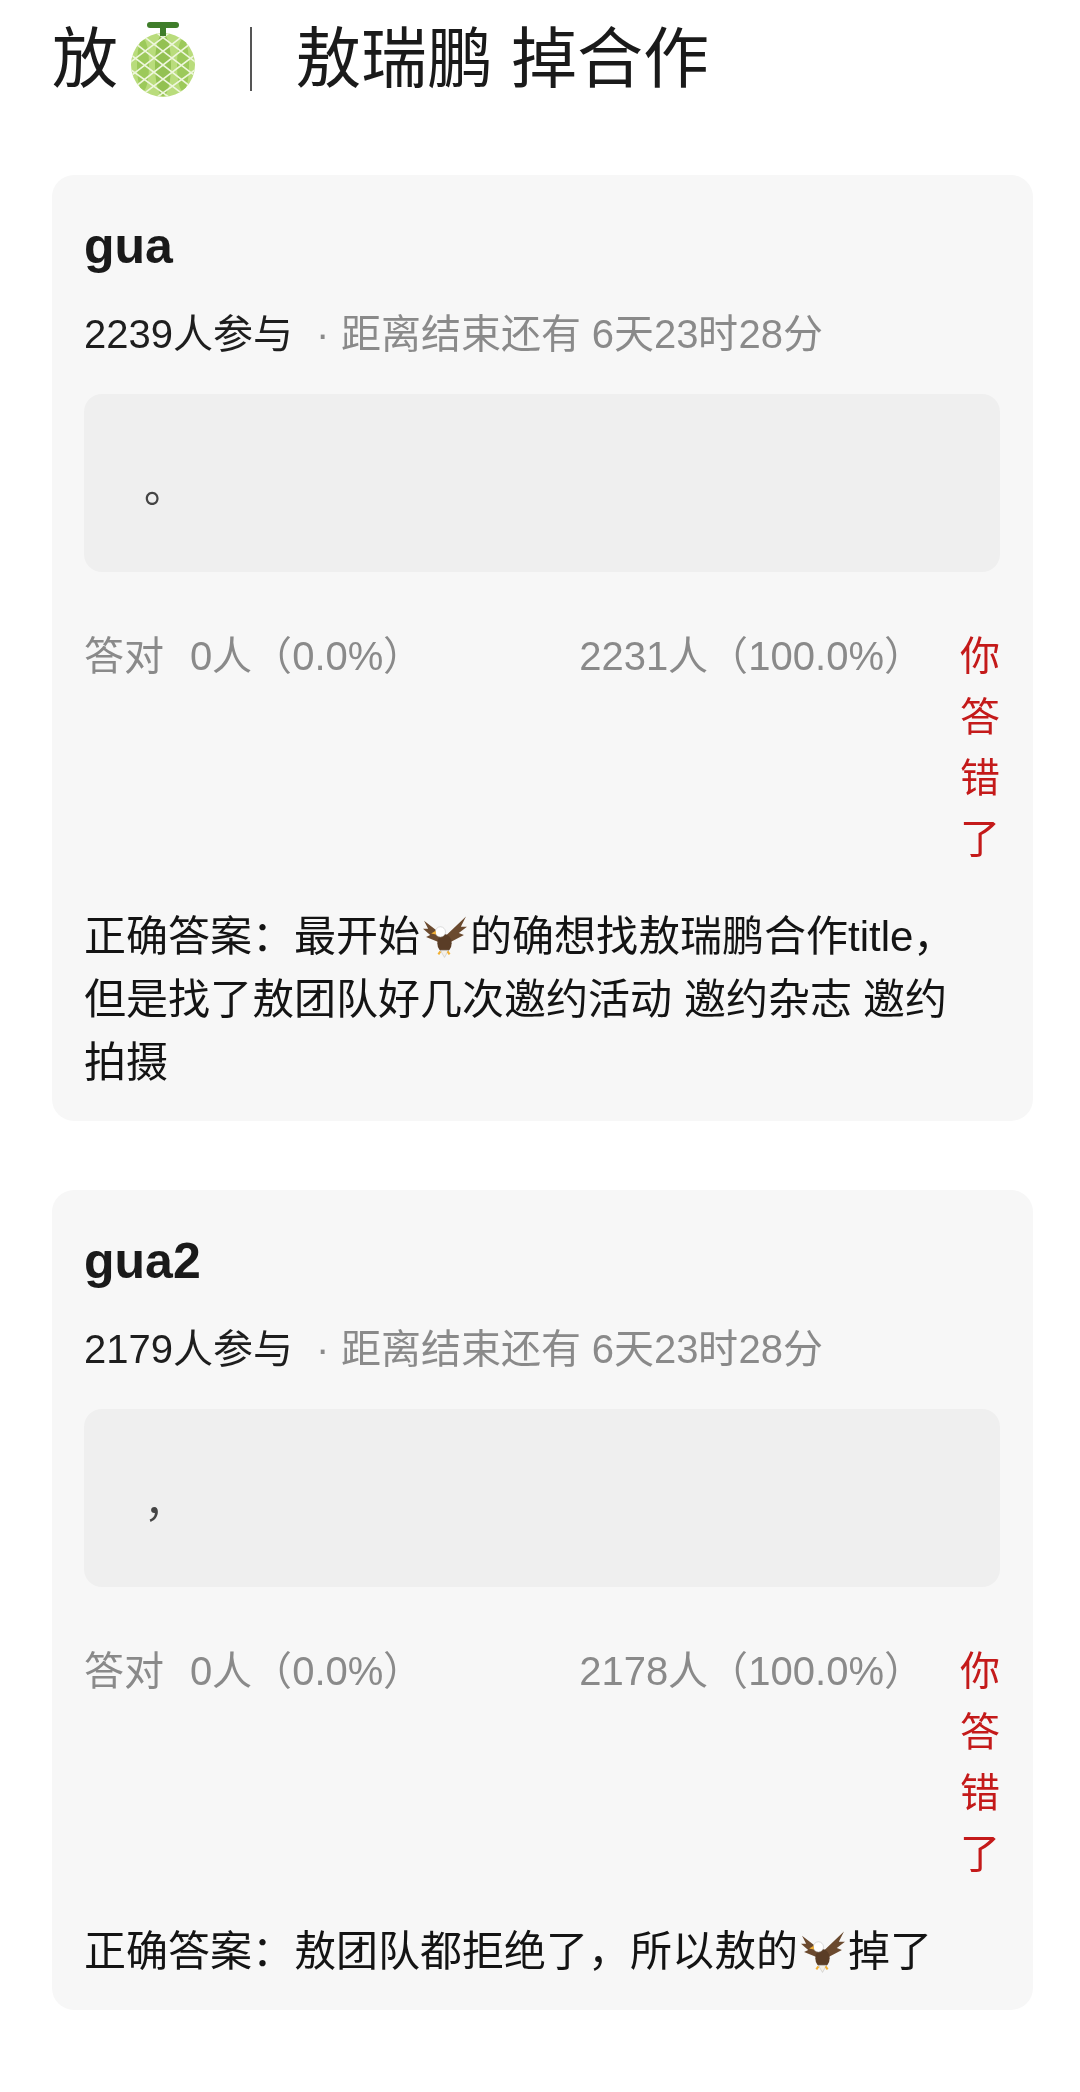 This screenshot has height=2092, width=1080. What do you see at coordinates (129, 246) in the screenshot?
I see `quiz-title: gua` at bounding box center [129, 246].